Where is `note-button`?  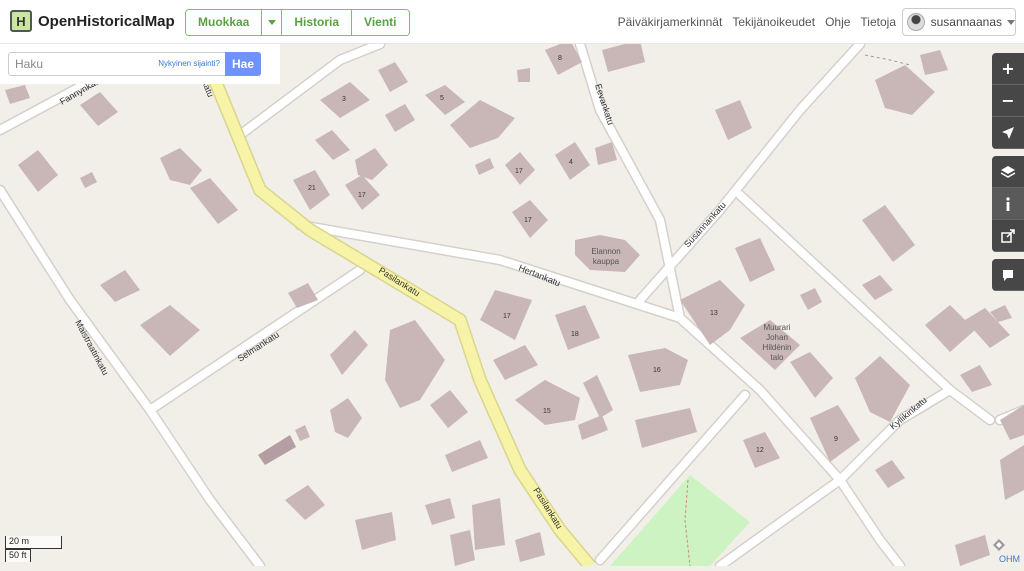 note-button is located at coordinates (1008, 275).